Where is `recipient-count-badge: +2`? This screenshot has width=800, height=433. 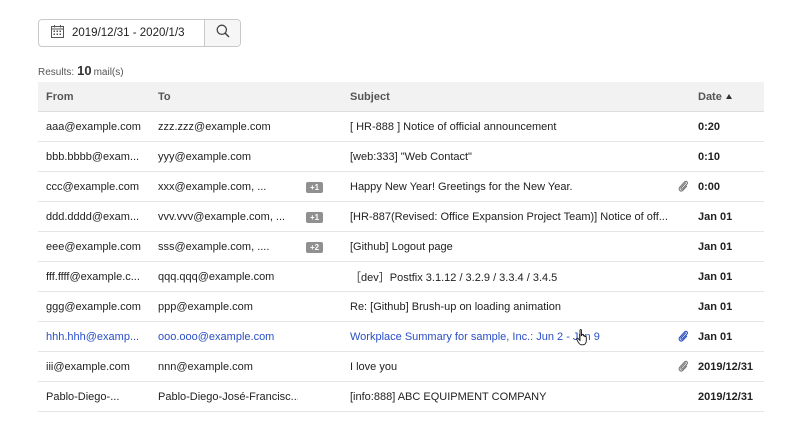 recipient-count-badge: +2 is located at coordinates (315, 247).